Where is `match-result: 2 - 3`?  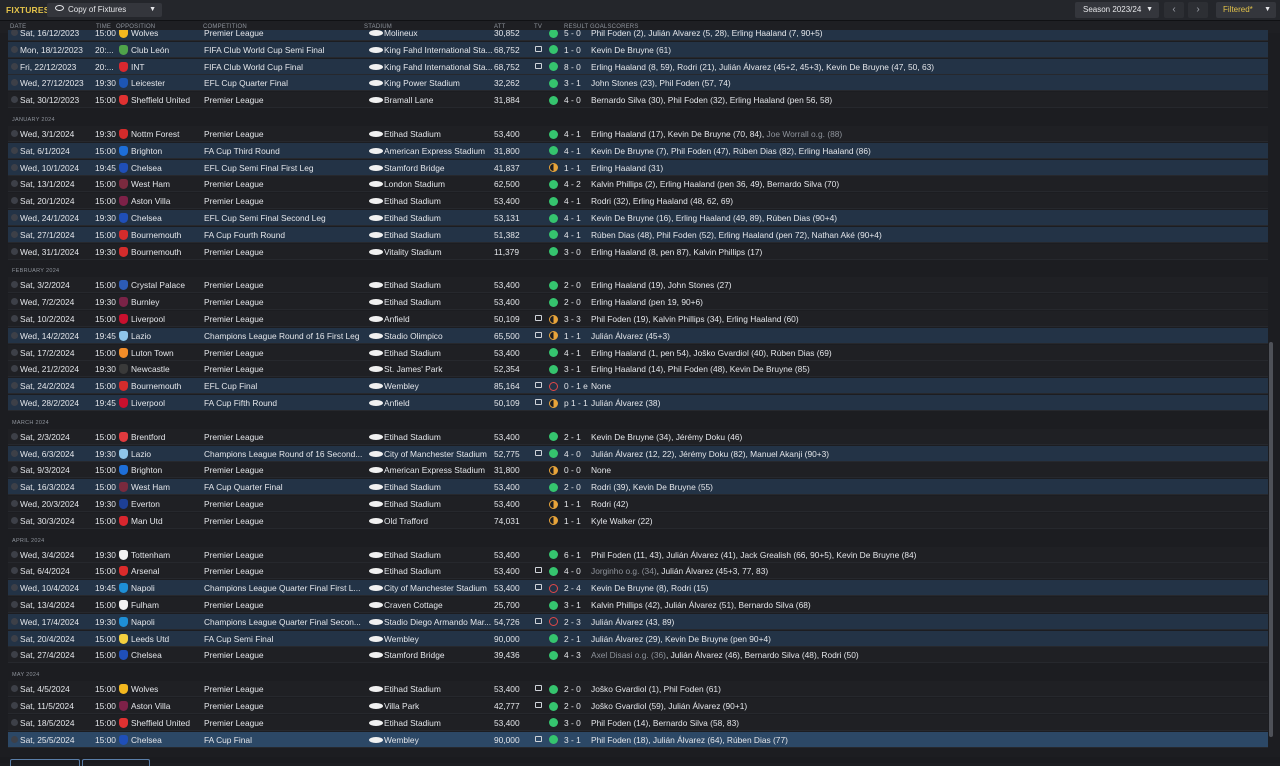 match-result: 2 - 3 is located at coordinates (579, 622).